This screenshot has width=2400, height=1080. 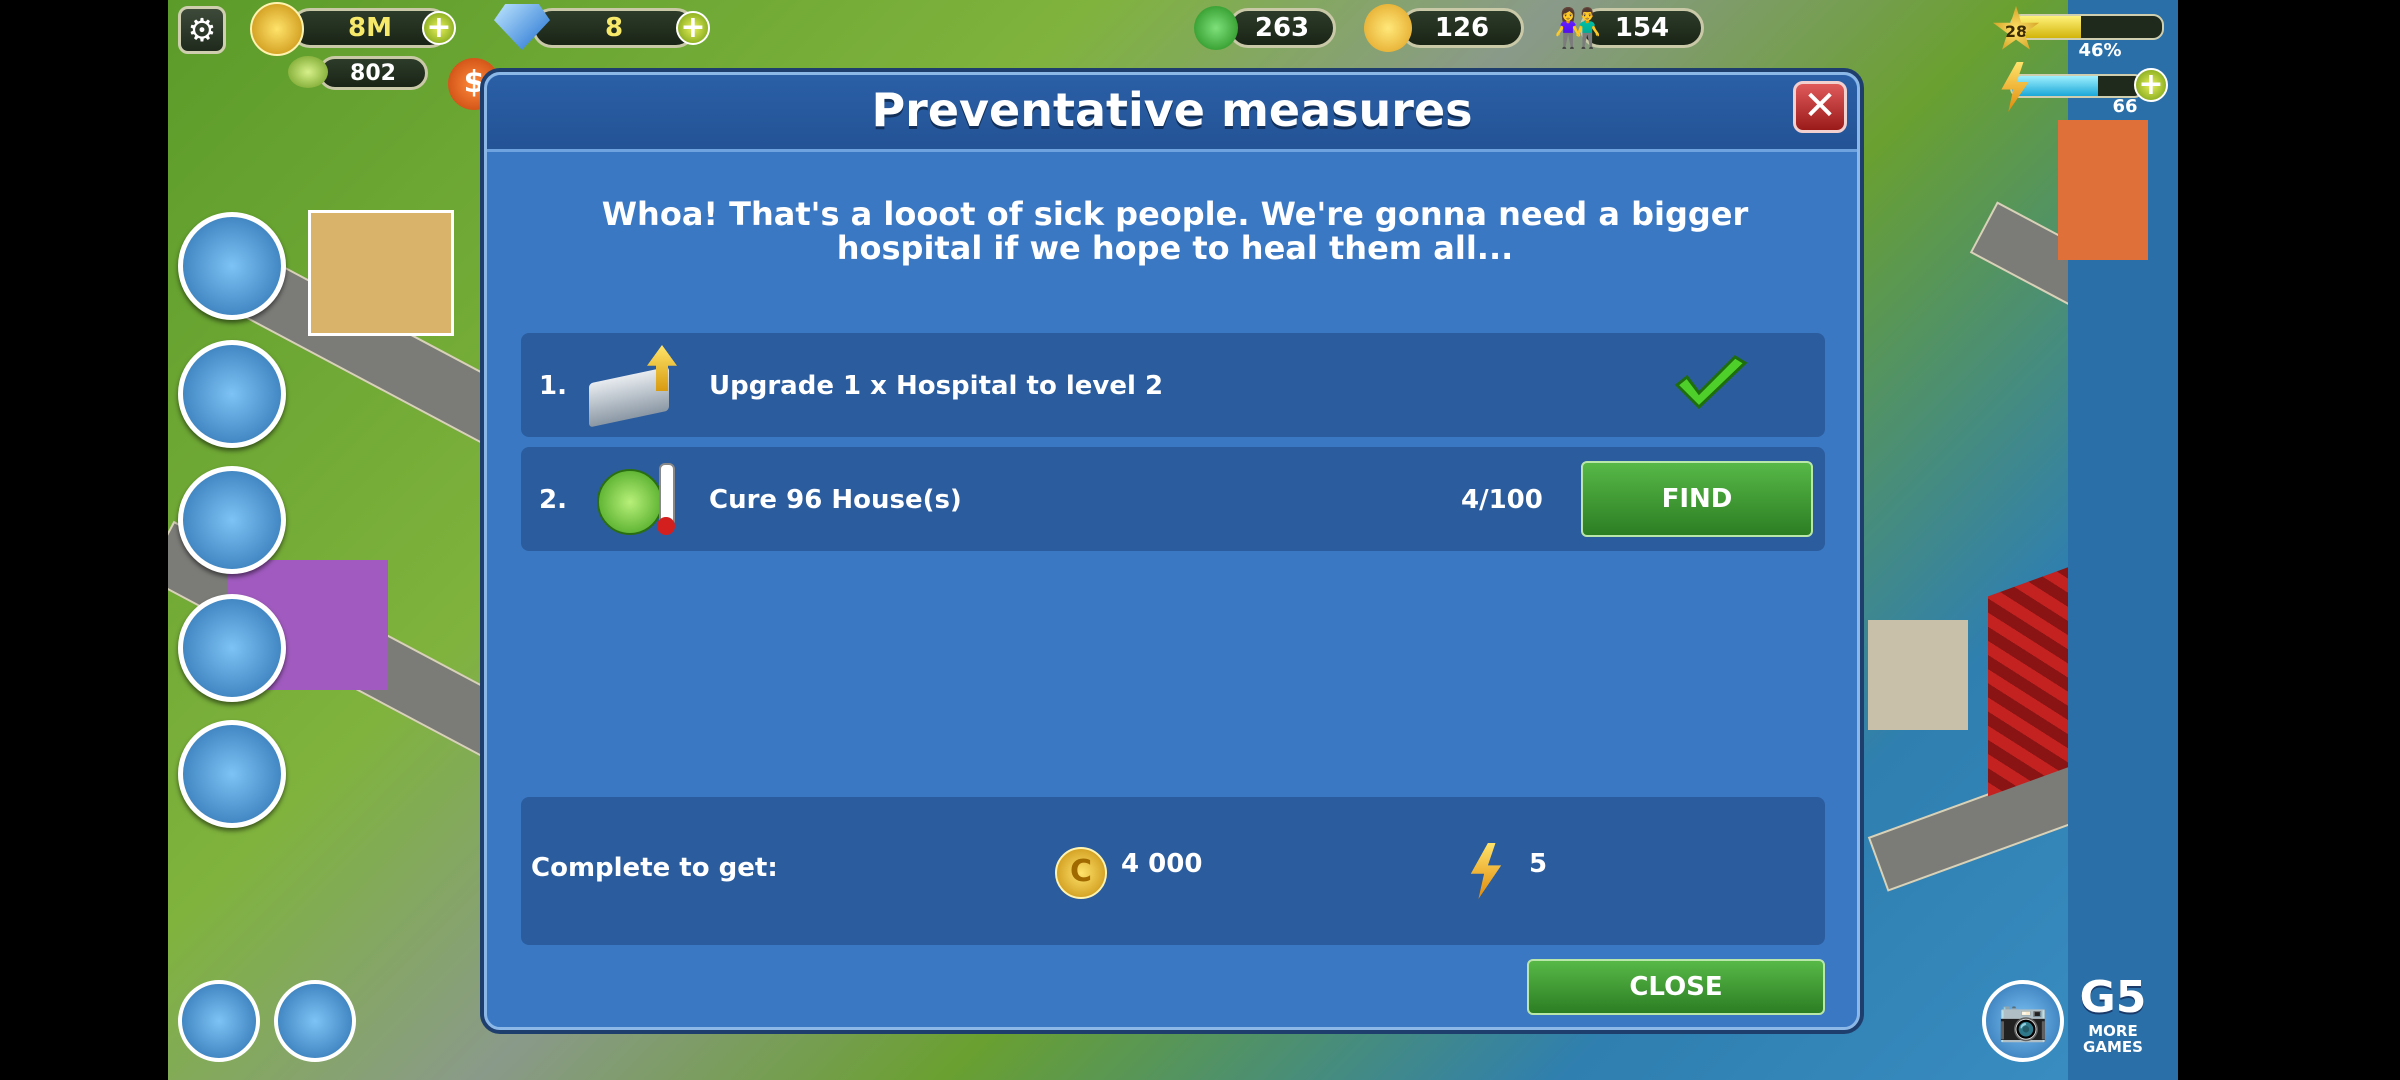 What do you see at coordinates (1216, 28) in the screenshot?
I see `tree-icon` at bounding box center [1216, 28].